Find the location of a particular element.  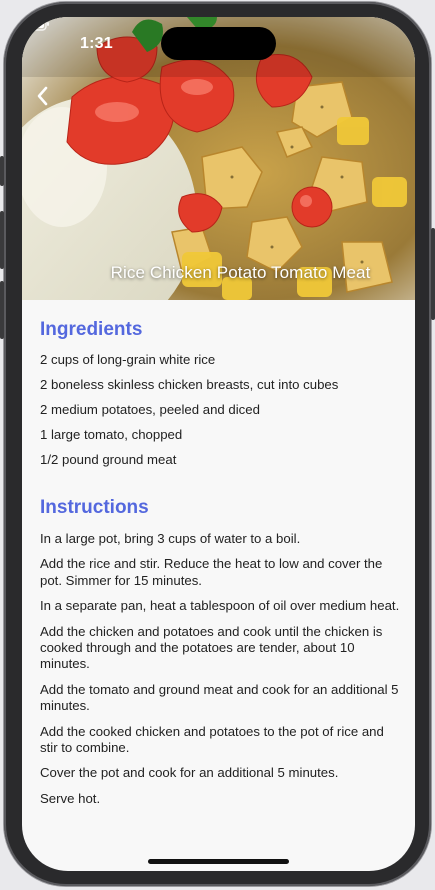

mute-switch is located at coordinates (2, 171).